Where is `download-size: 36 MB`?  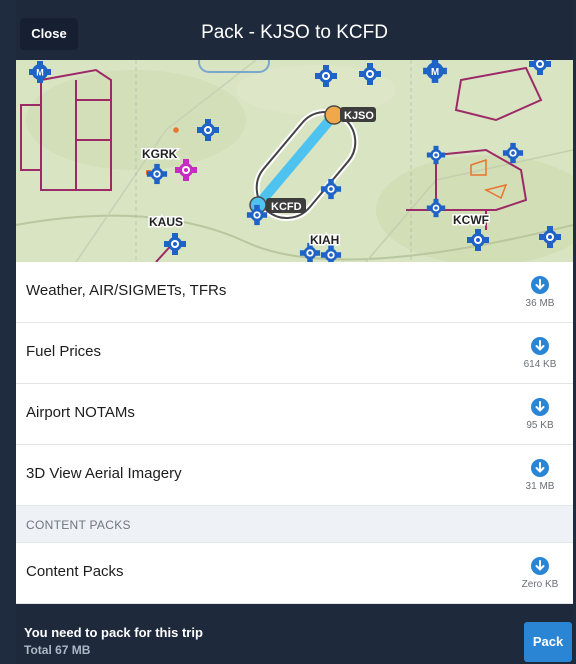
download-size: 36 MB is located at coordinates (540, 303).